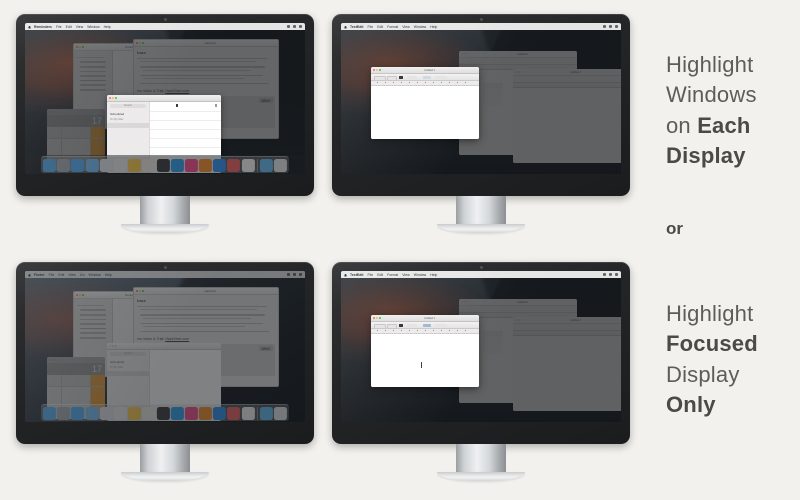 This screenshot has height=500, width=800. Describe the element at coordinates (425, 83) in the screenshot. I see `textedit-ruler` at that location.